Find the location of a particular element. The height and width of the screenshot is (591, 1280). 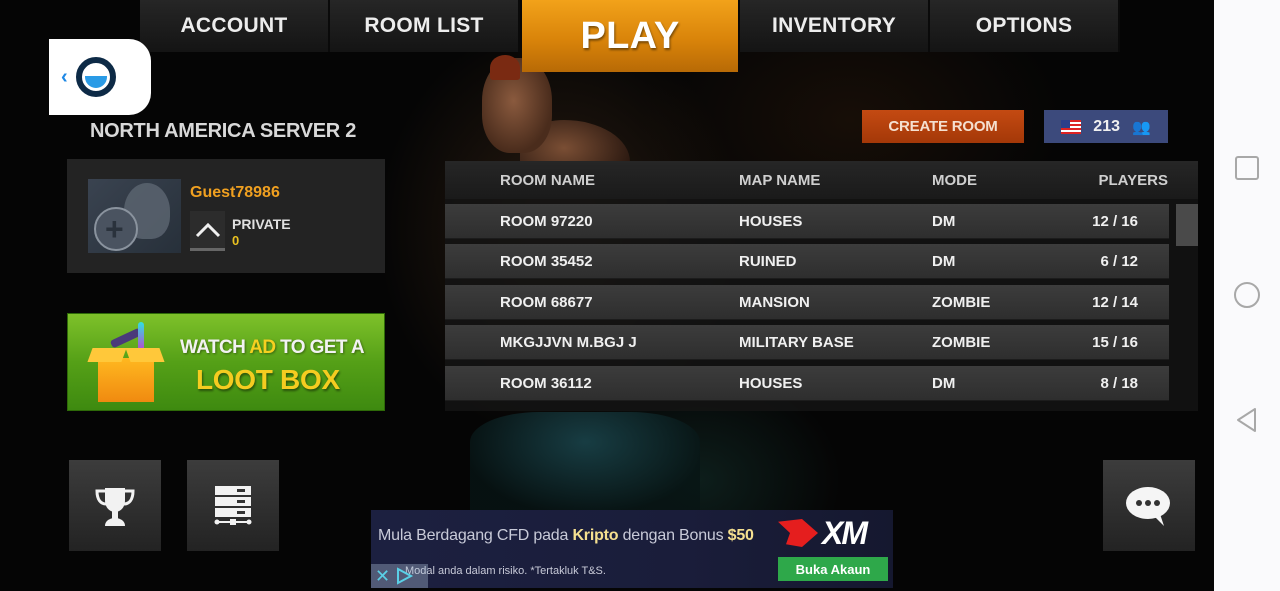

room-name: ROOM 97220 is located at coordinates (546, 221).